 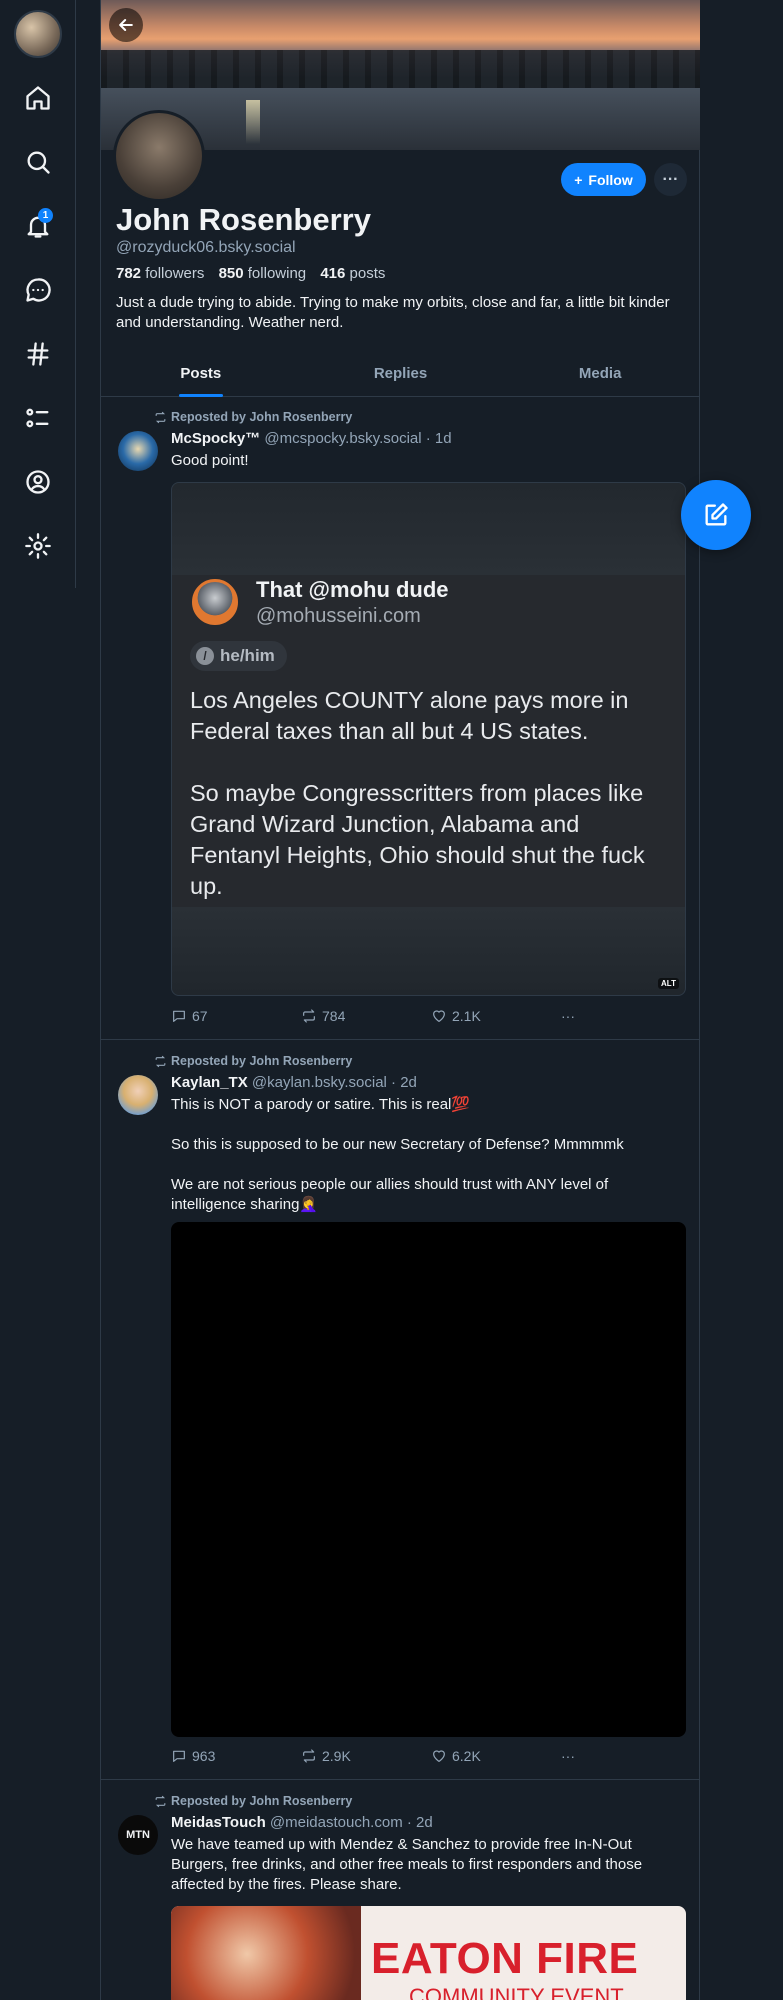 What do you see at coordinates (496, 1016) in the screenshot?
I see `like-button: 2.1K` at bounding box center [496, 1016].